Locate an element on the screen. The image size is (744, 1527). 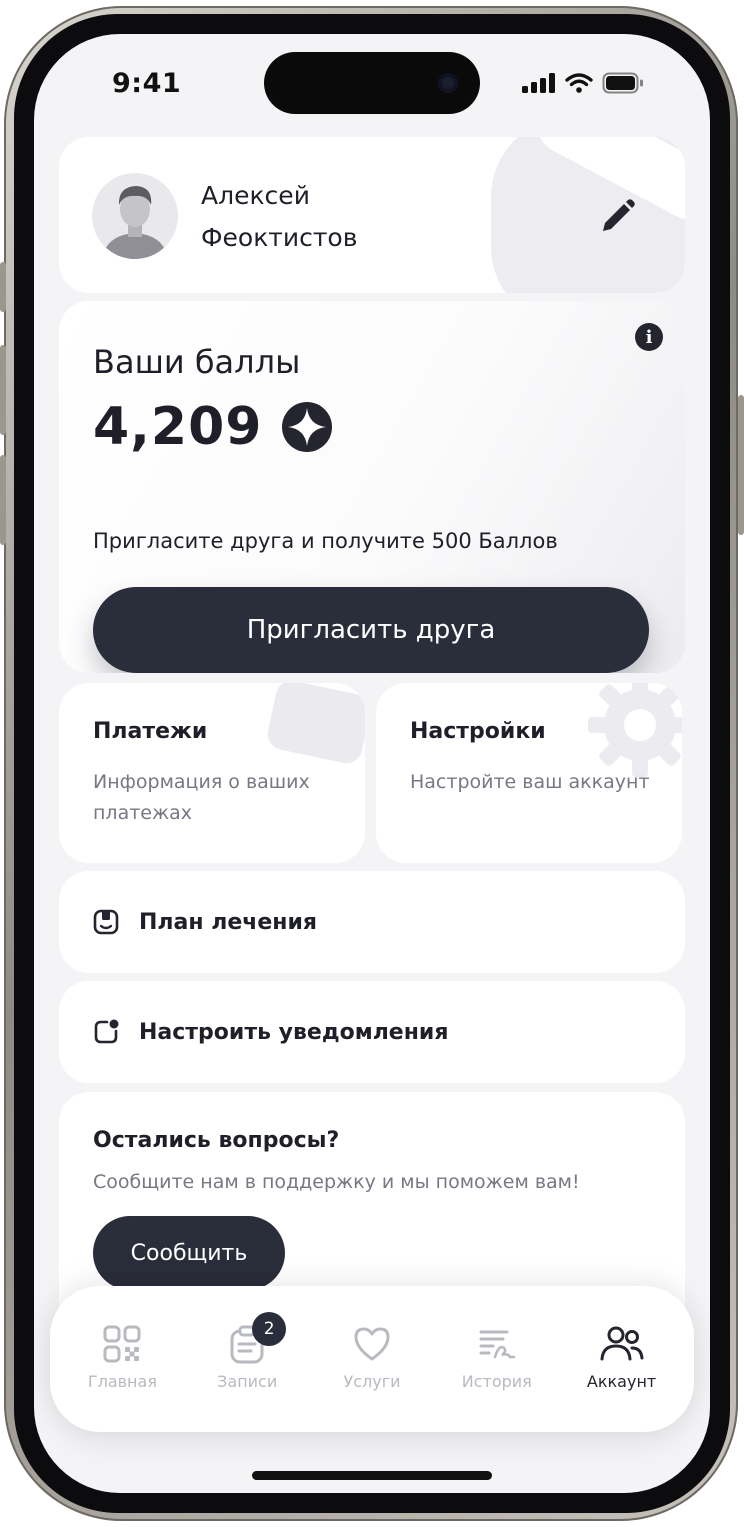
treatment-plan-icon is located at coordinates (106, 922).